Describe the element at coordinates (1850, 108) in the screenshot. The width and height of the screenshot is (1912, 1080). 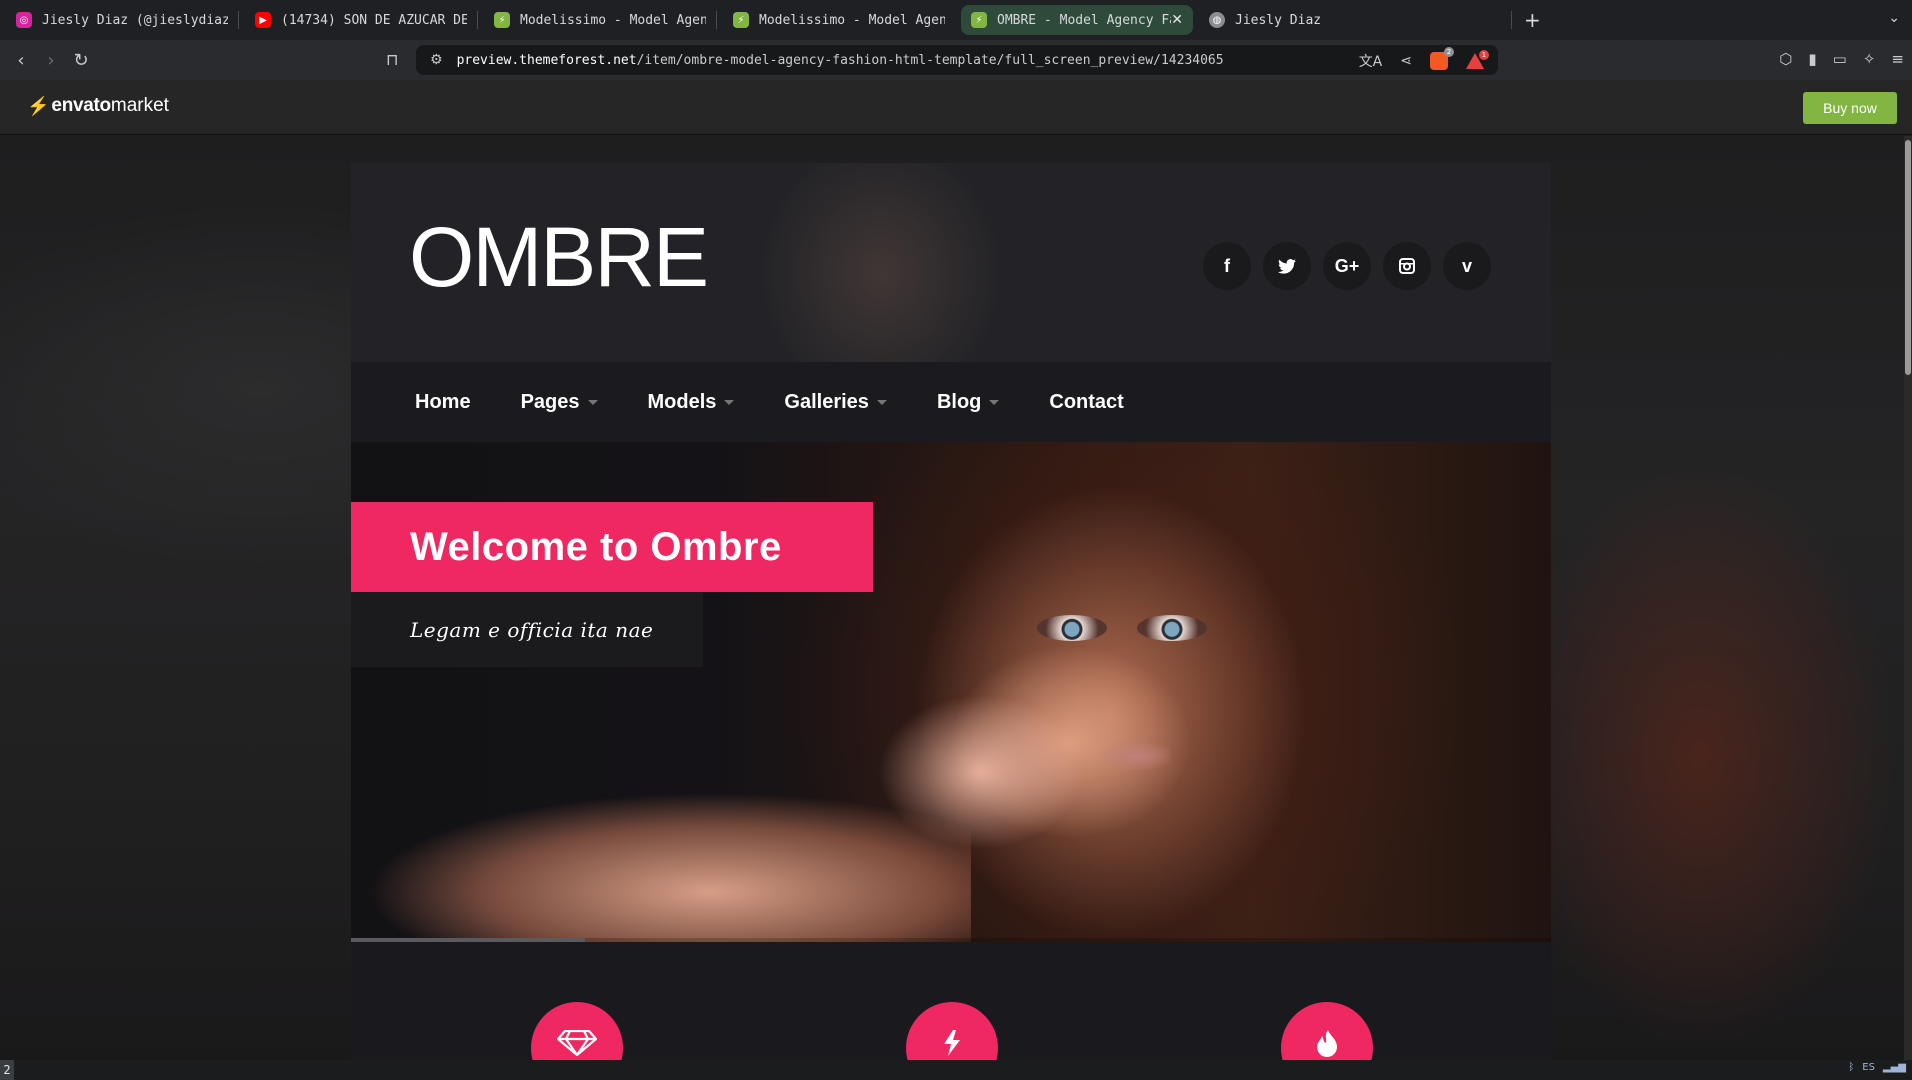
I see `buy-now-button: Buy now` at that location.